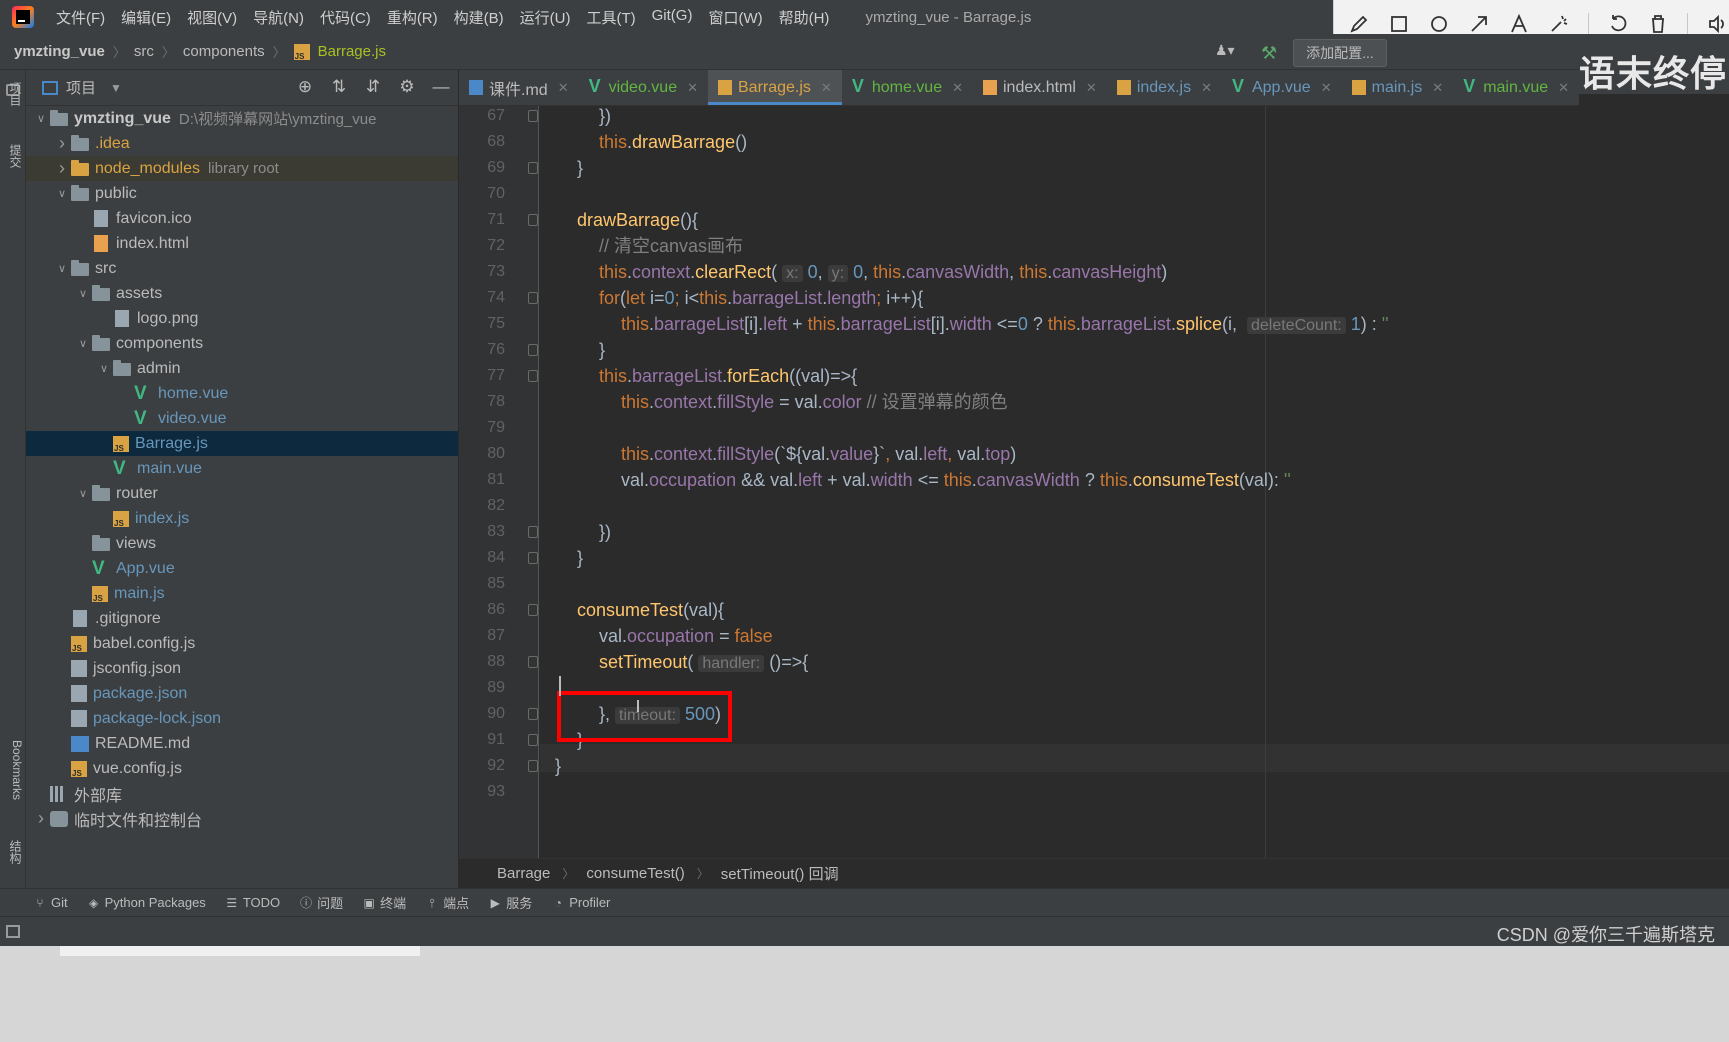 This screenshot has width=1729, height=1042. Describe the element at coordinates (1282, 87) in the screenshot. I see `editor-tab: App.vue ✕` at that location.